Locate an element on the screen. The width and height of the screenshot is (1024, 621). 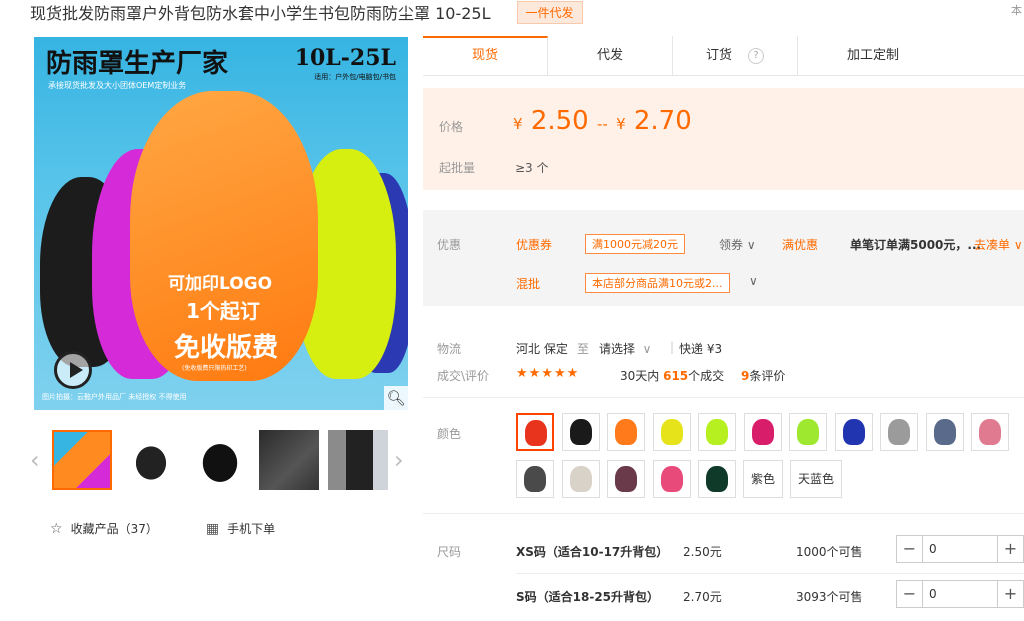
deal-stats: 30天内 615个成交 is located at coordinates (672, 375).